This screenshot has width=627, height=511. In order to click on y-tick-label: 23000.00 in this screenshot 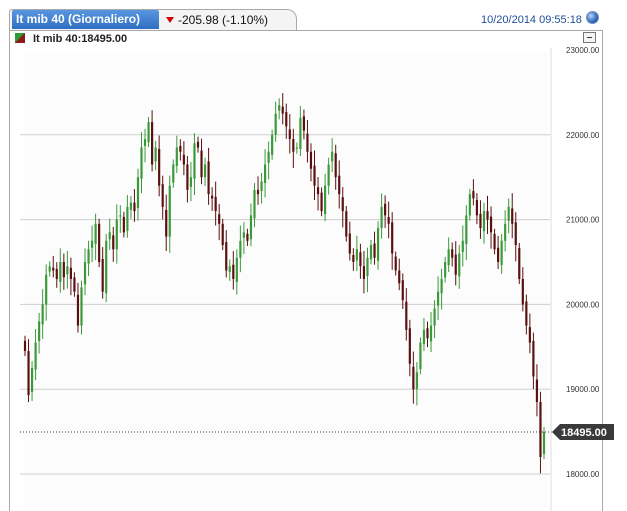, I will do `click(583, 50)`.